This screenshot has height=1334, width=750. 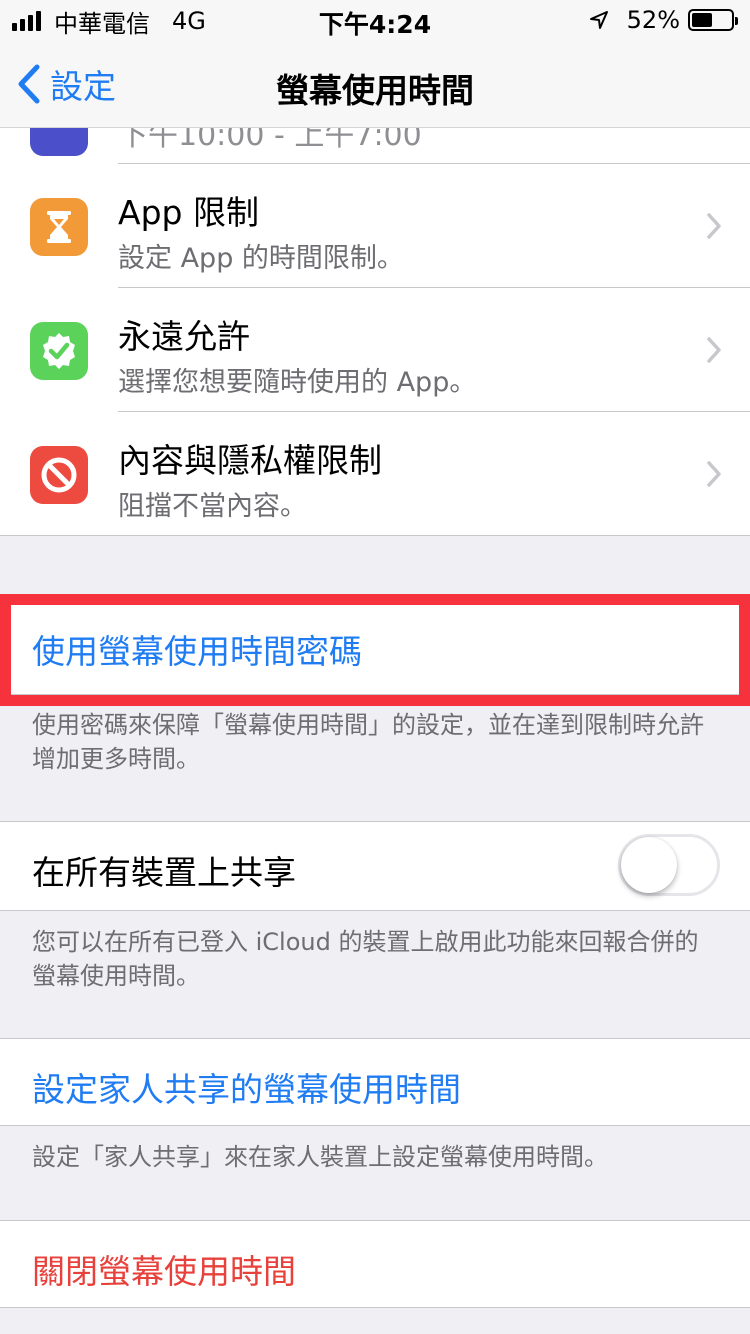 What do you see at coordinates (297, 382) in the screenshot?
I see `list-item-subtitle: 選擇您想要隨時使用的 App。` at bounding box center [297, 382].